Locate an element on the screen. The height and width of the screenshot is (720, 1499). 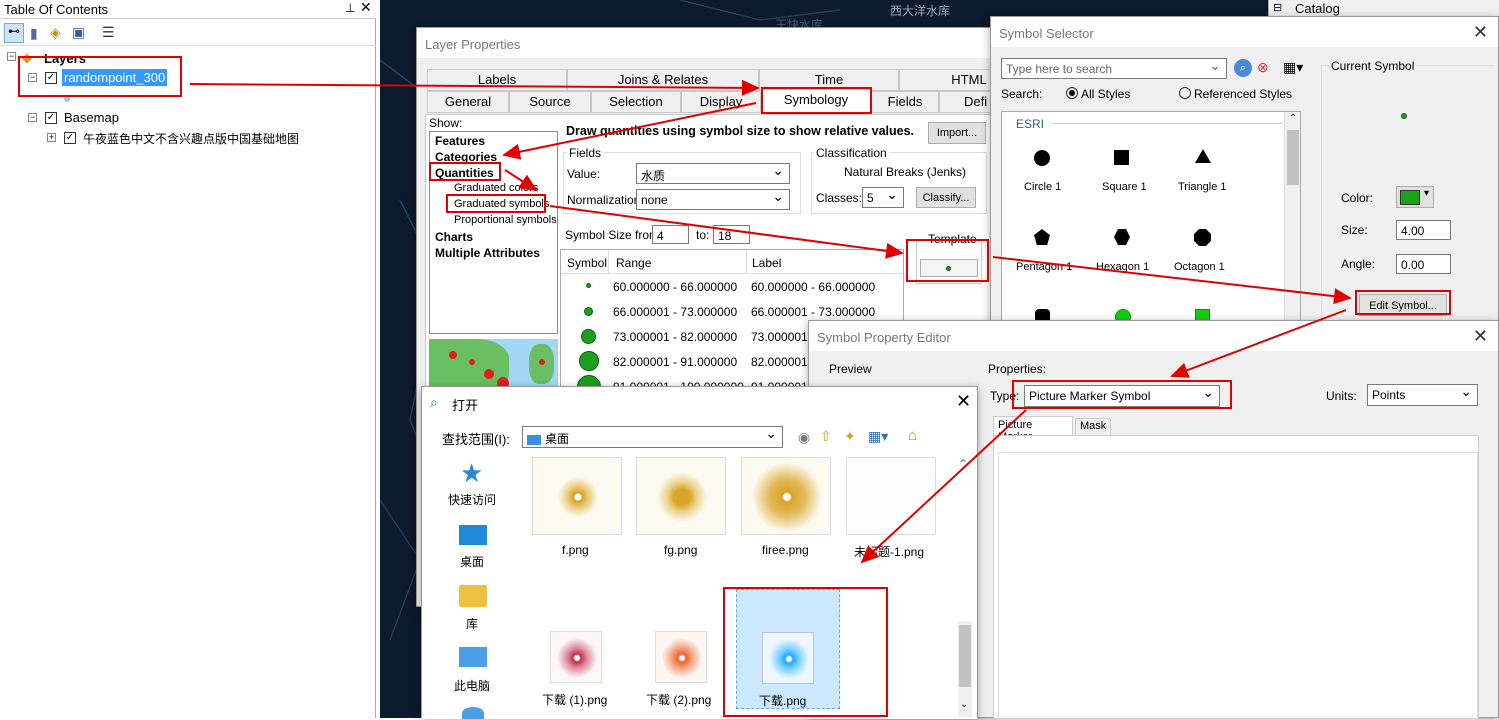
basemap-collapse-icon: − is located at coordinates (32, 117).